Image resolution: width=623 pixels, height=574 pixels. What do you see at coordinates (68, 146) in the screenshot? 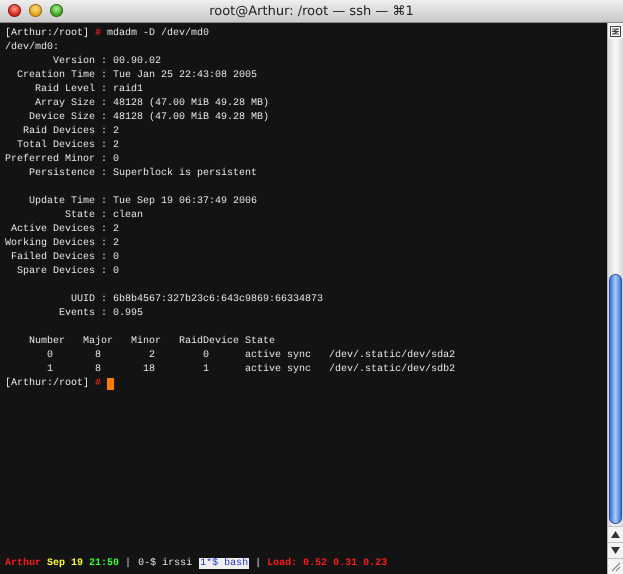
I see `output-line: Total Devices : 2` at bounding box center [68, 146].